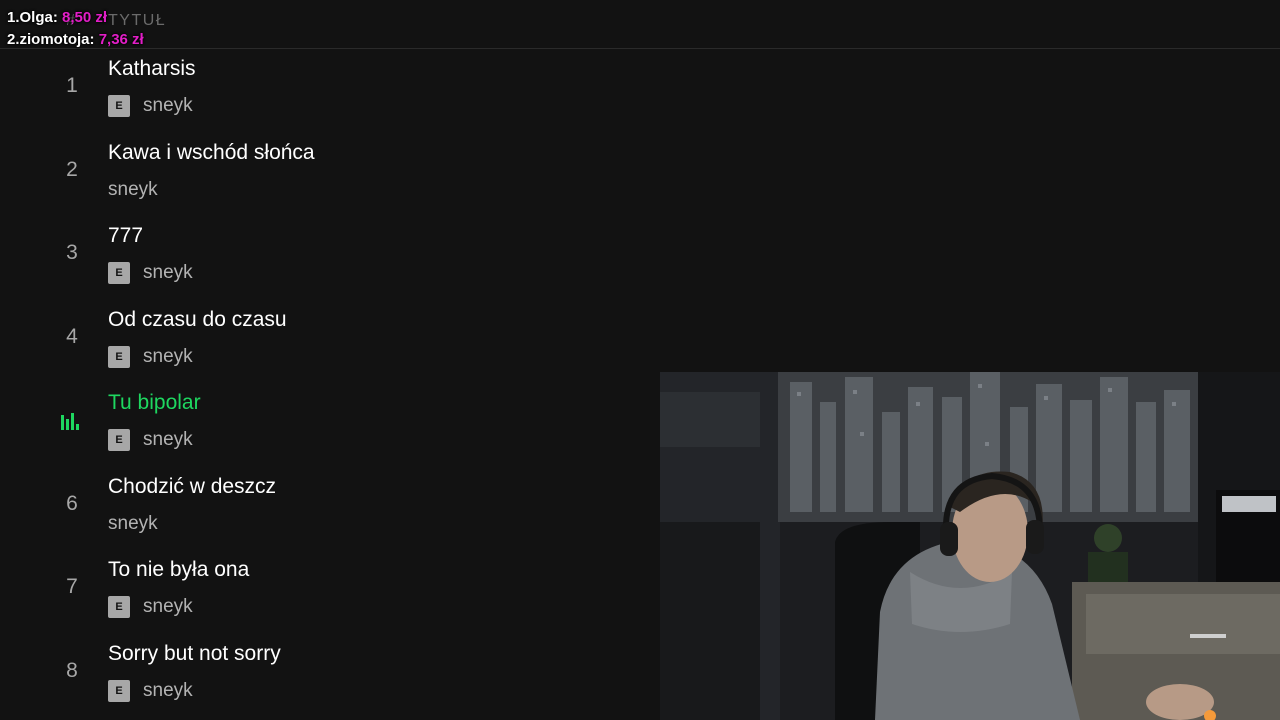 This screenshot has height=720, width=1280. I want to click on donation-entry: 2.ziomotoja: 7,36 zł, so click(75, 40).